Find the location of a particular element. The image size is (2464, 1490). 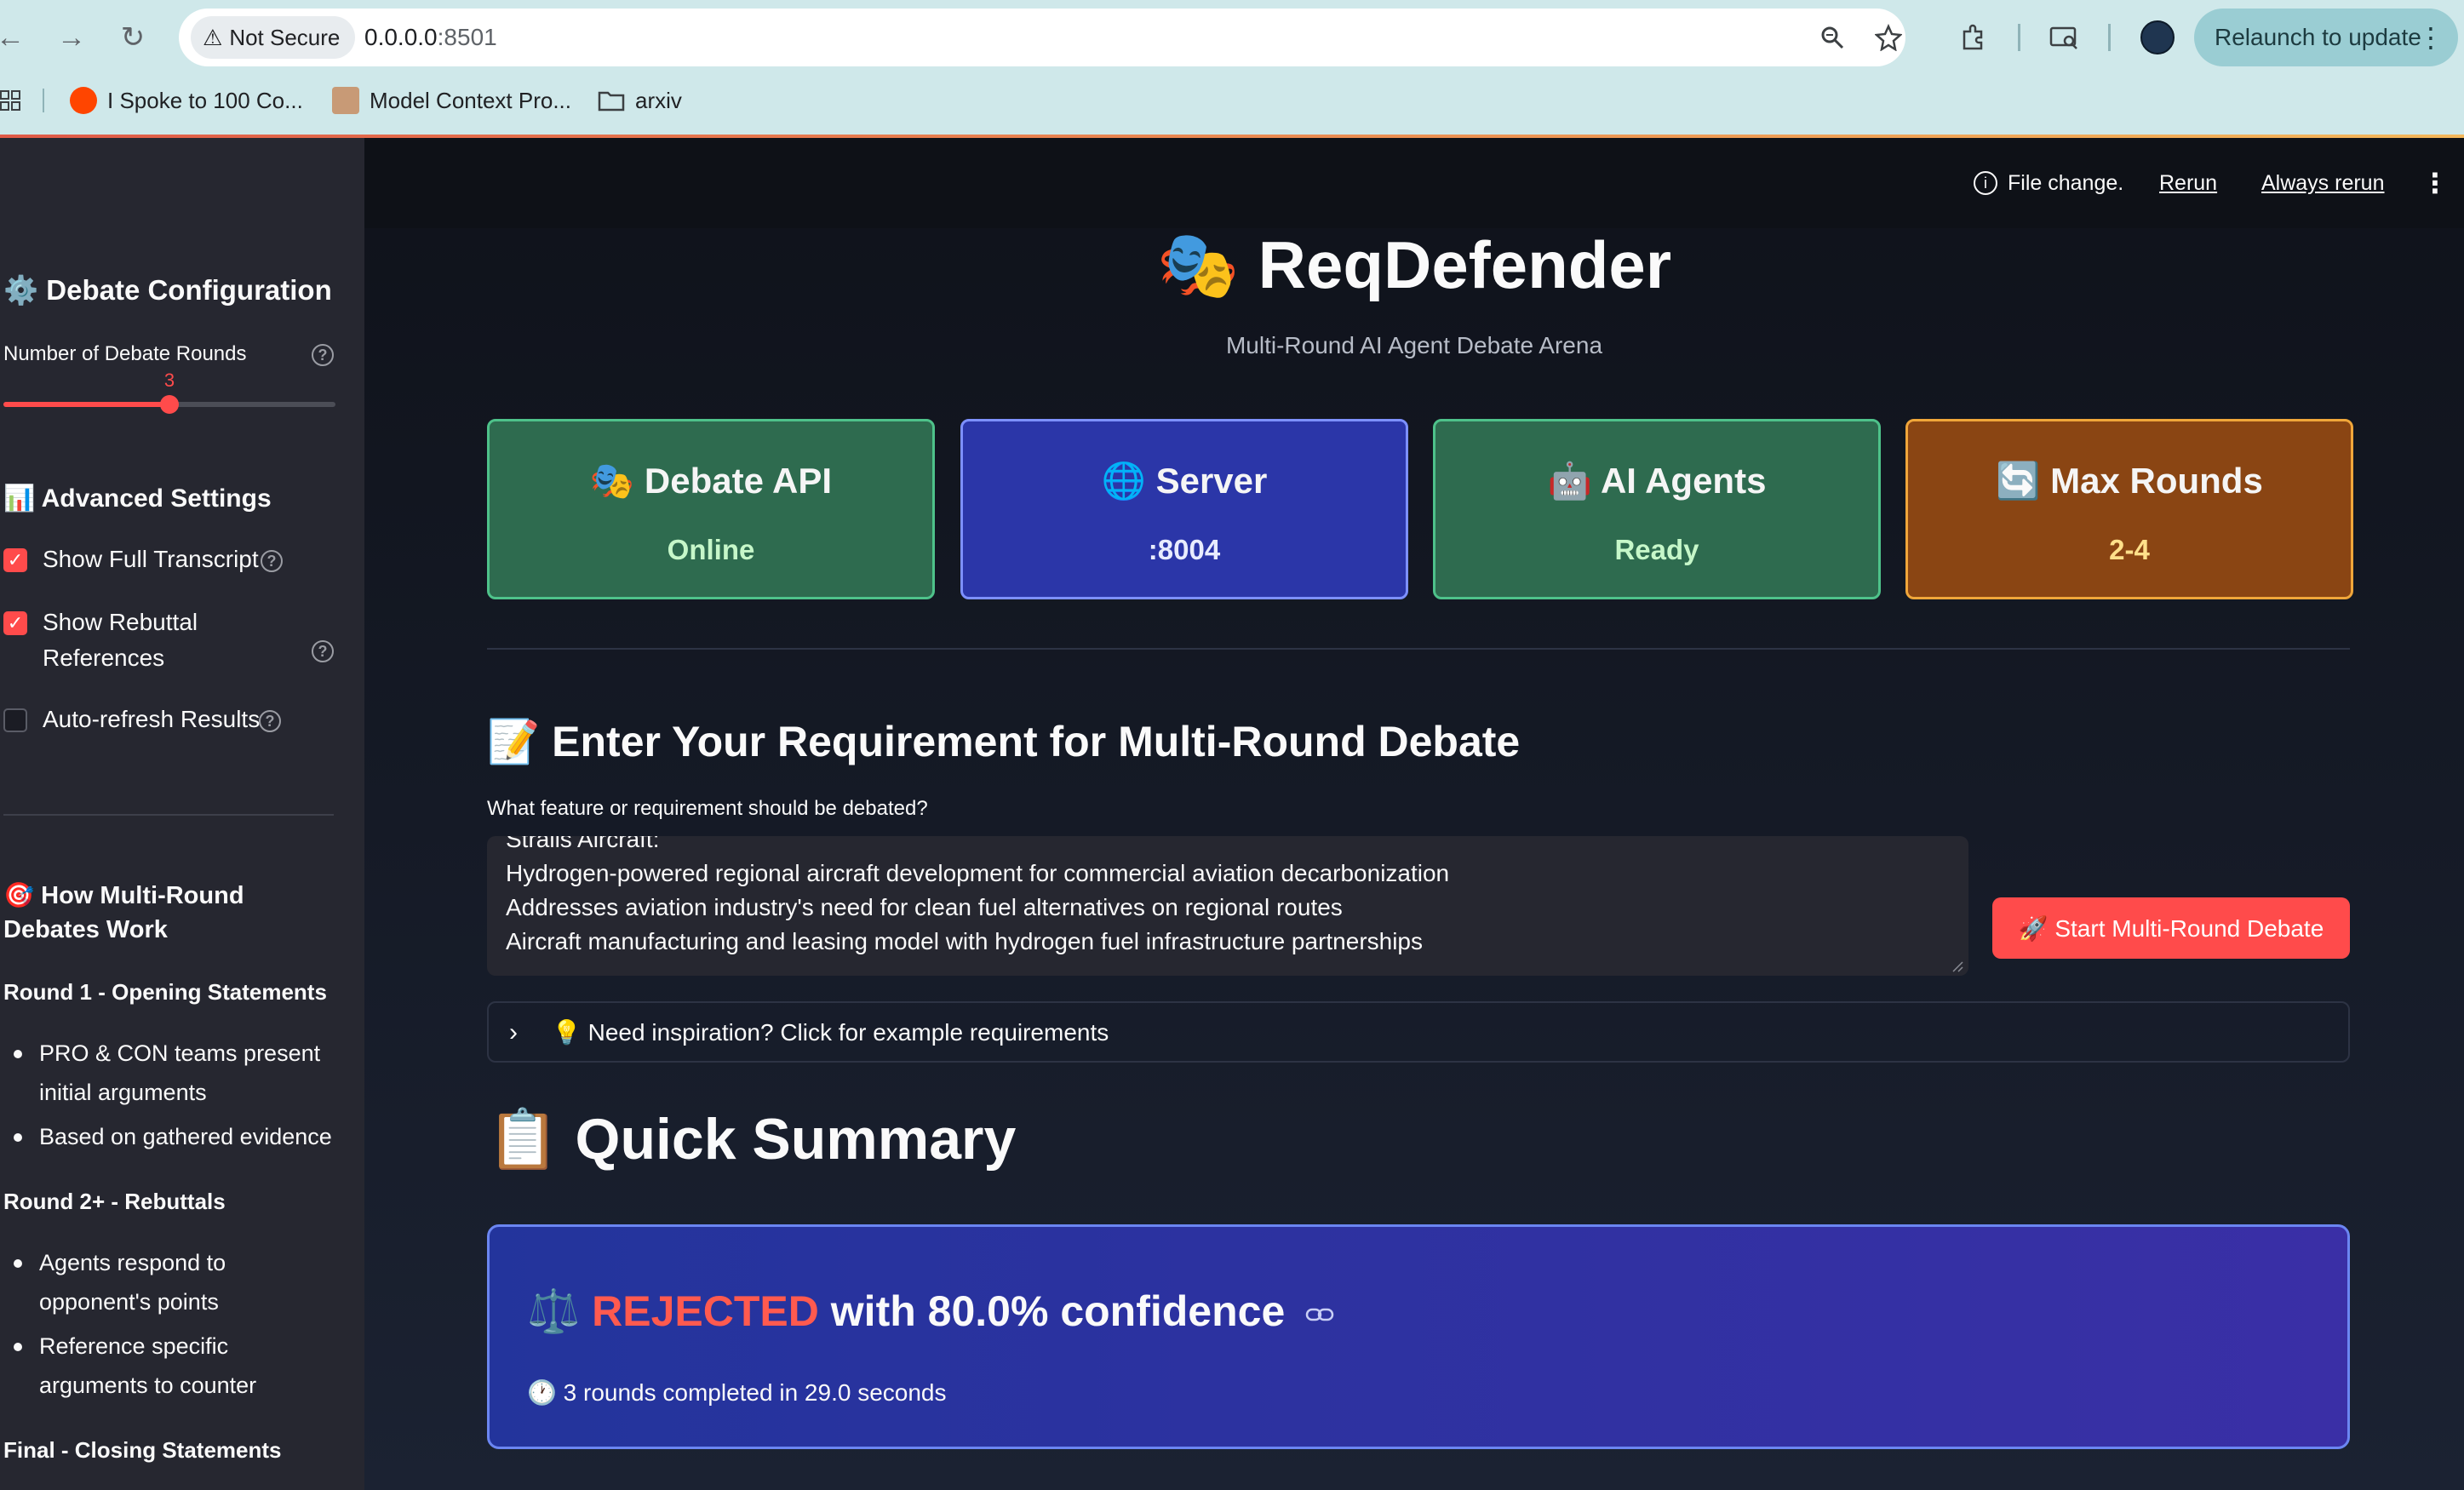

verdict-text: ⚖️ REJECTED with 80.0% confidence is located at coordinates (931, 1312).